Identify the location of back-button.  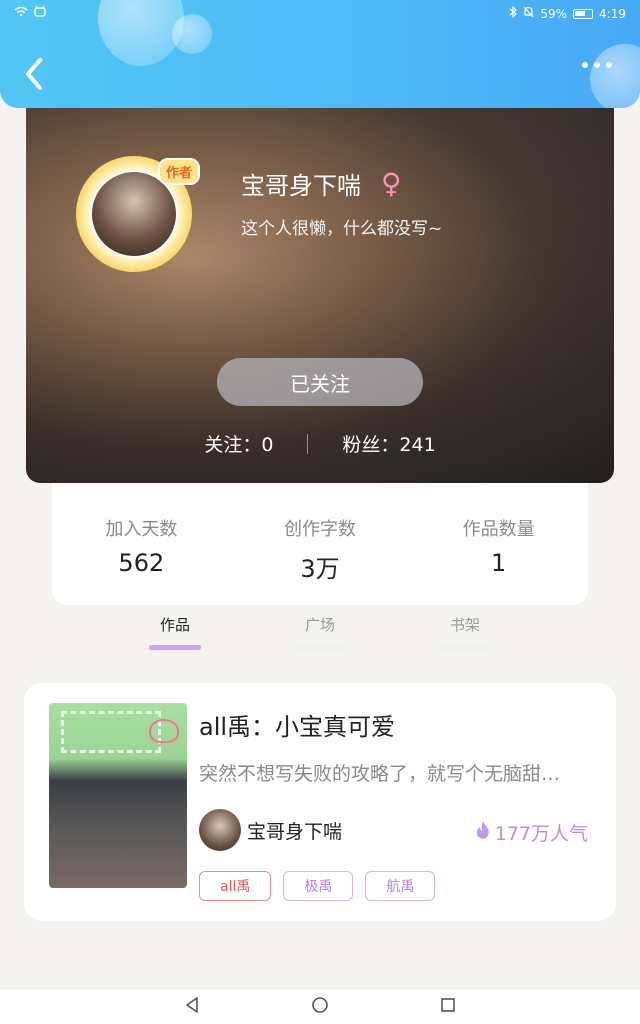
(35, 74).